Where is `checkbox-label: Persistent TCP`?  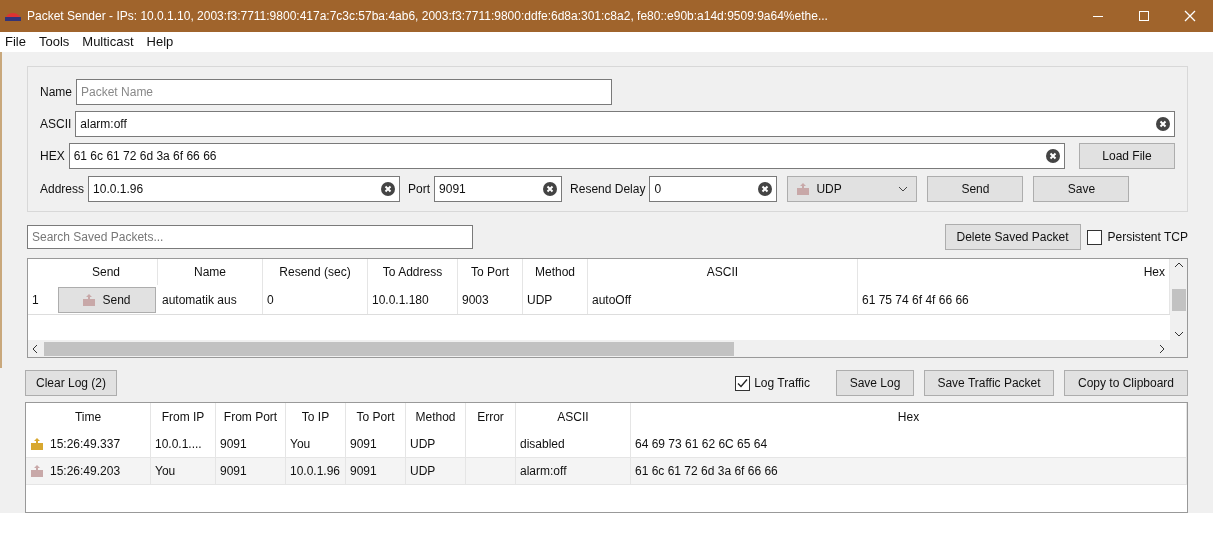 checkbox-label: Persistent TCP is located at coordinates (1147, 237).